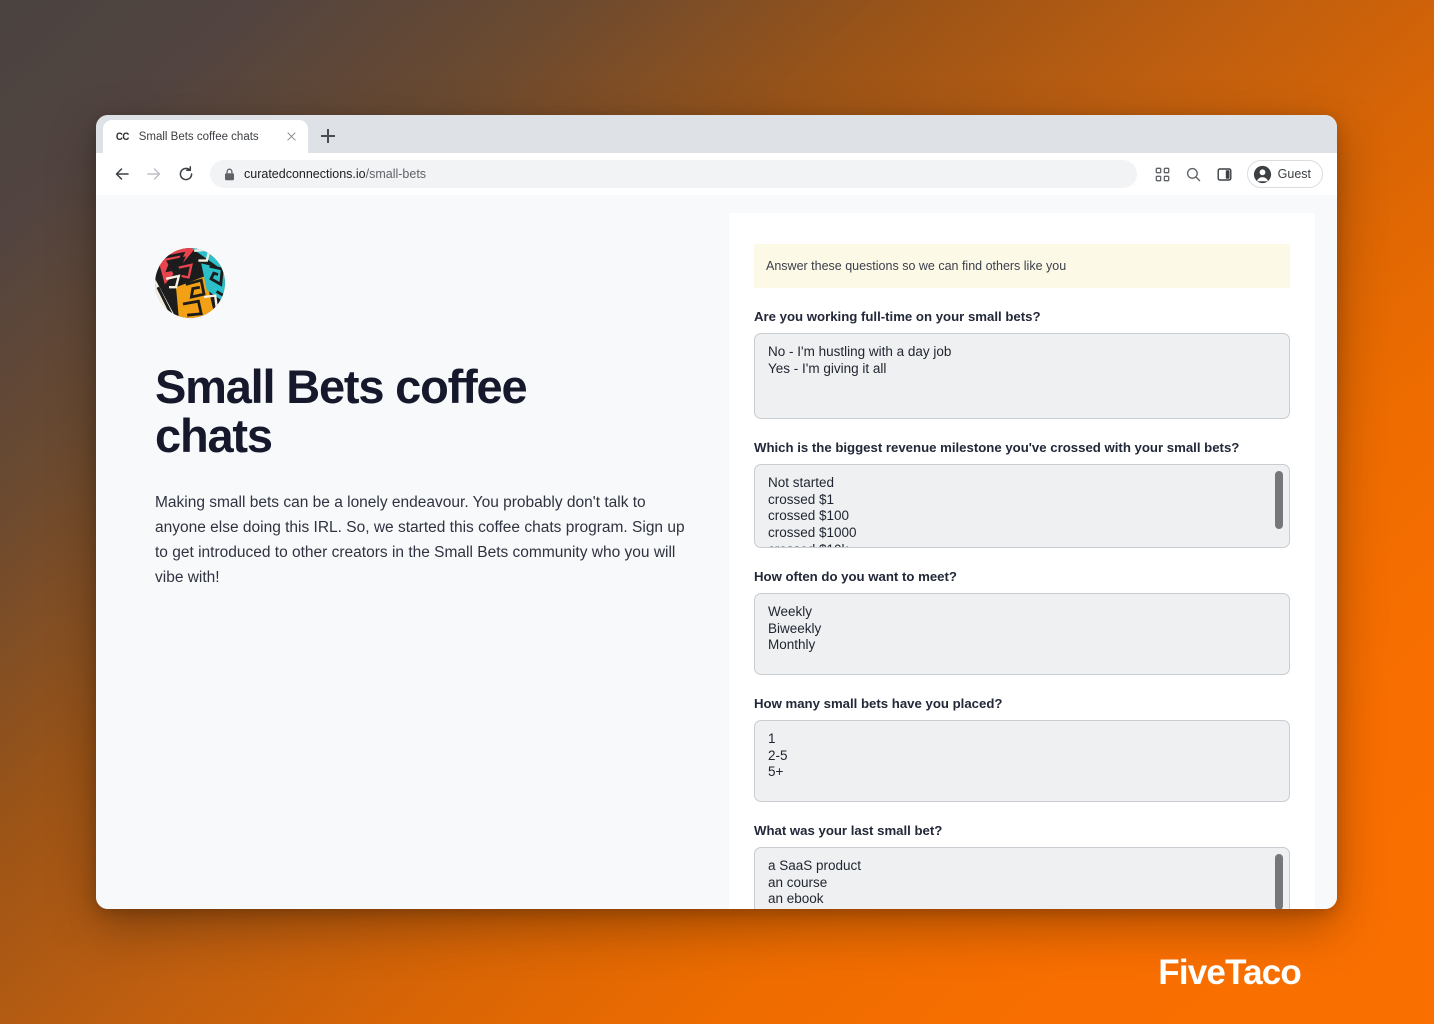 This screenshot has width=1434, height=1024. What do you see at coordinates (122, 136) in the screenshot?
I see `tab-favicon-icon: CC` at bounding box center [122, 136].